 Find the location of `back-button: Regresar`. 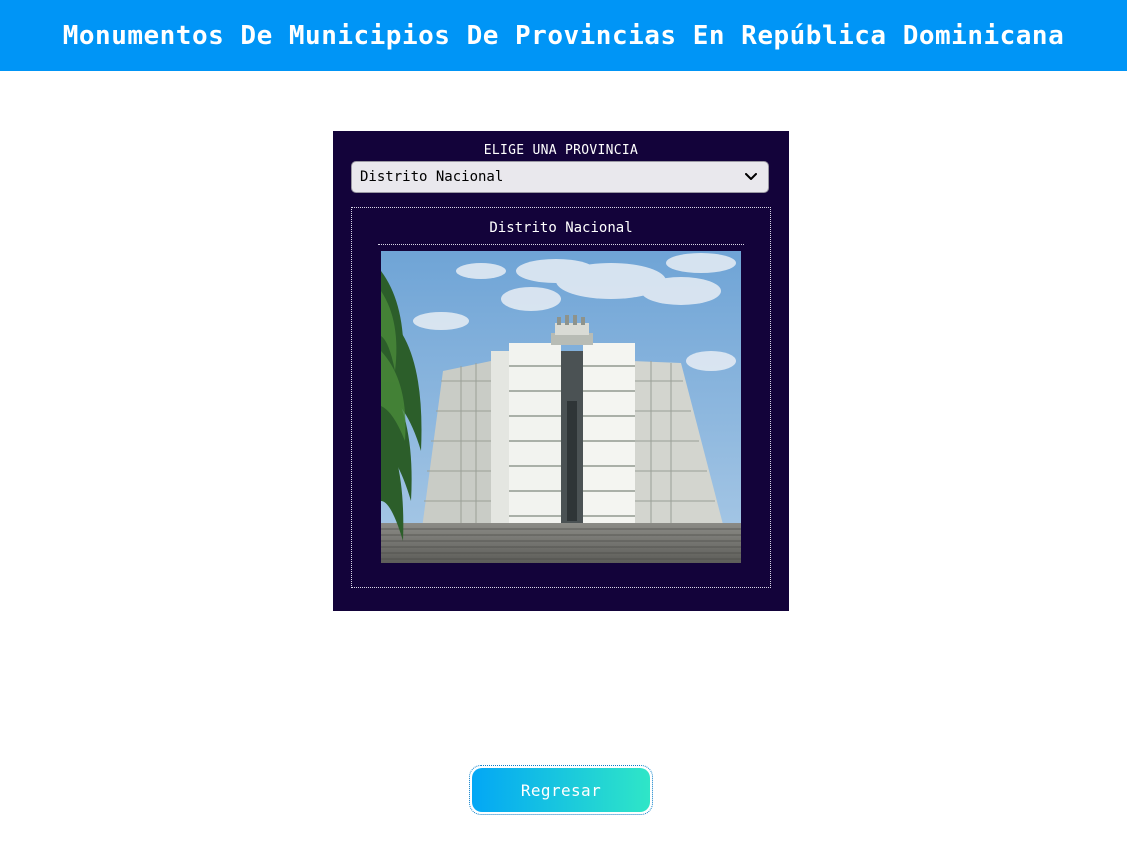

back-button: Regresar is located at coordinates (561, 790).